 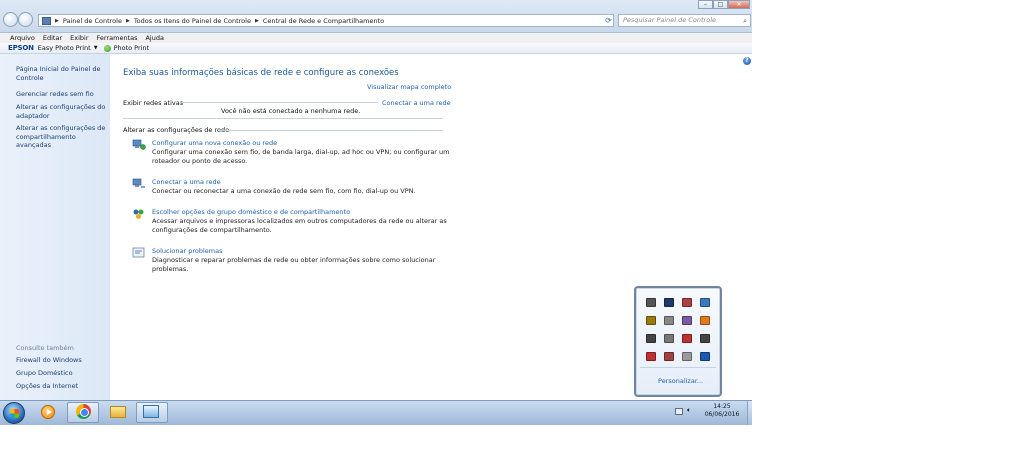 I want to click on minimize-button: –, so click(x=705, y=4).